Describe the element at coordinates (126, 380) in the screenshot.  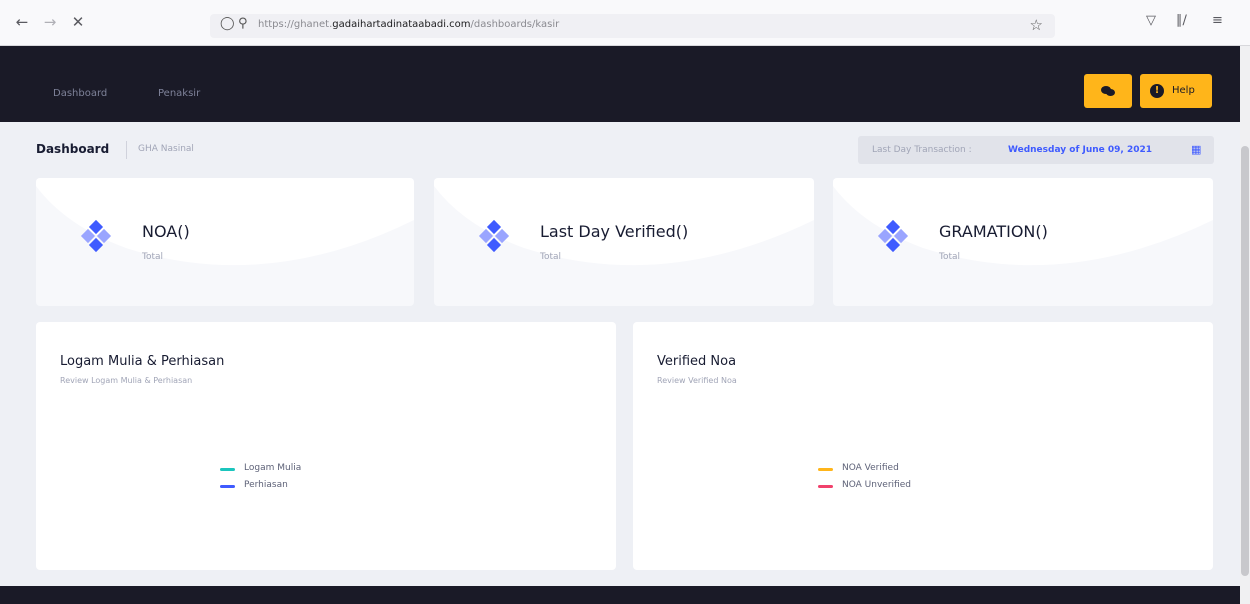
I see `chart-subtitle: Review Logam Mulia & Perhiasan` at that location.